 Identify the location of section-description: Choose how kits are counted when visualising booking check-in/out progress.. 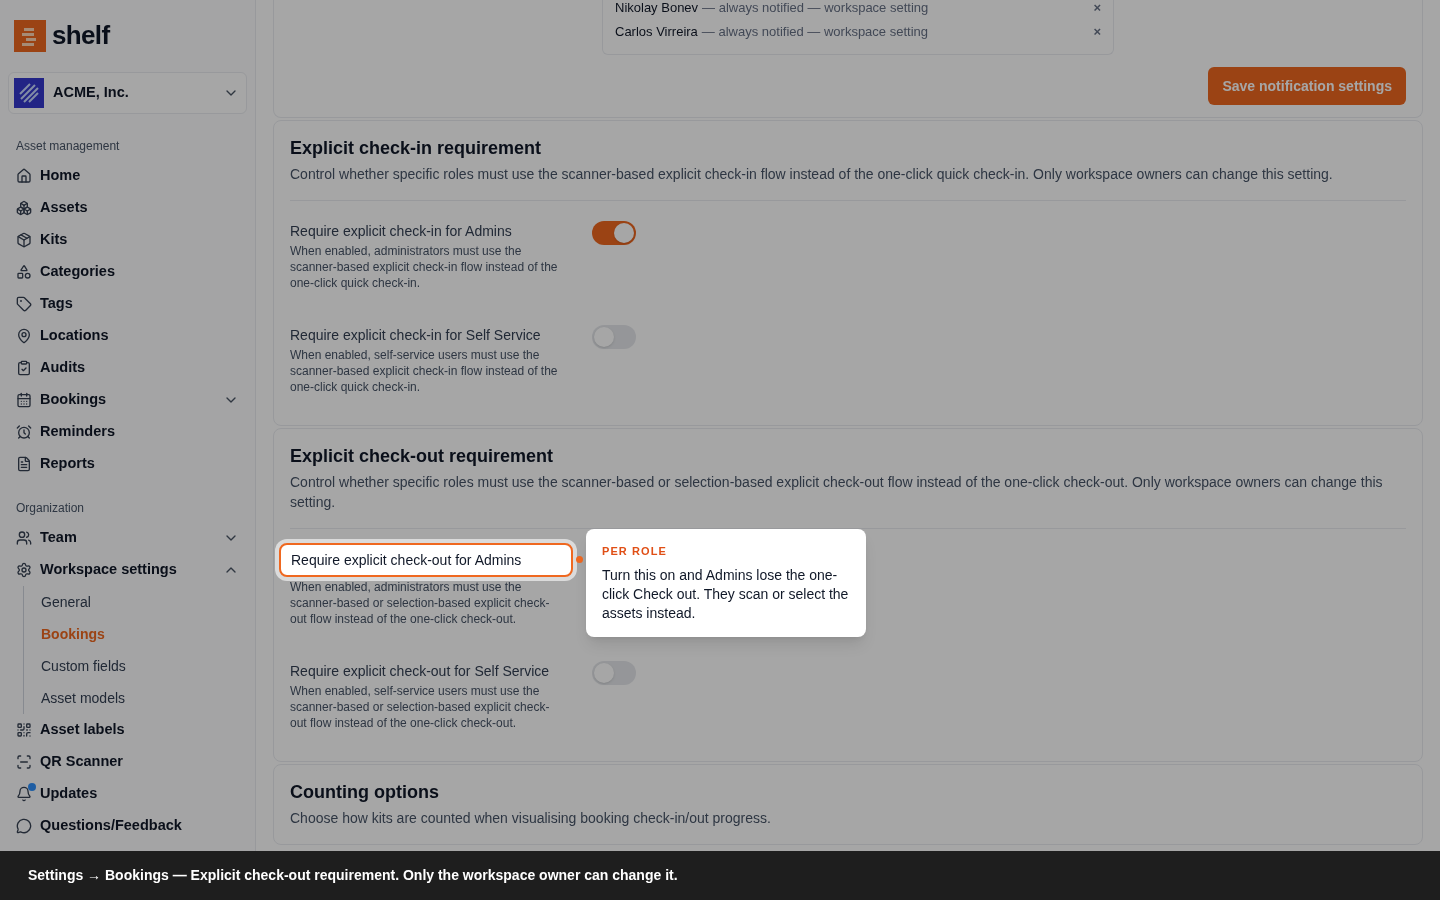
(531, 818).